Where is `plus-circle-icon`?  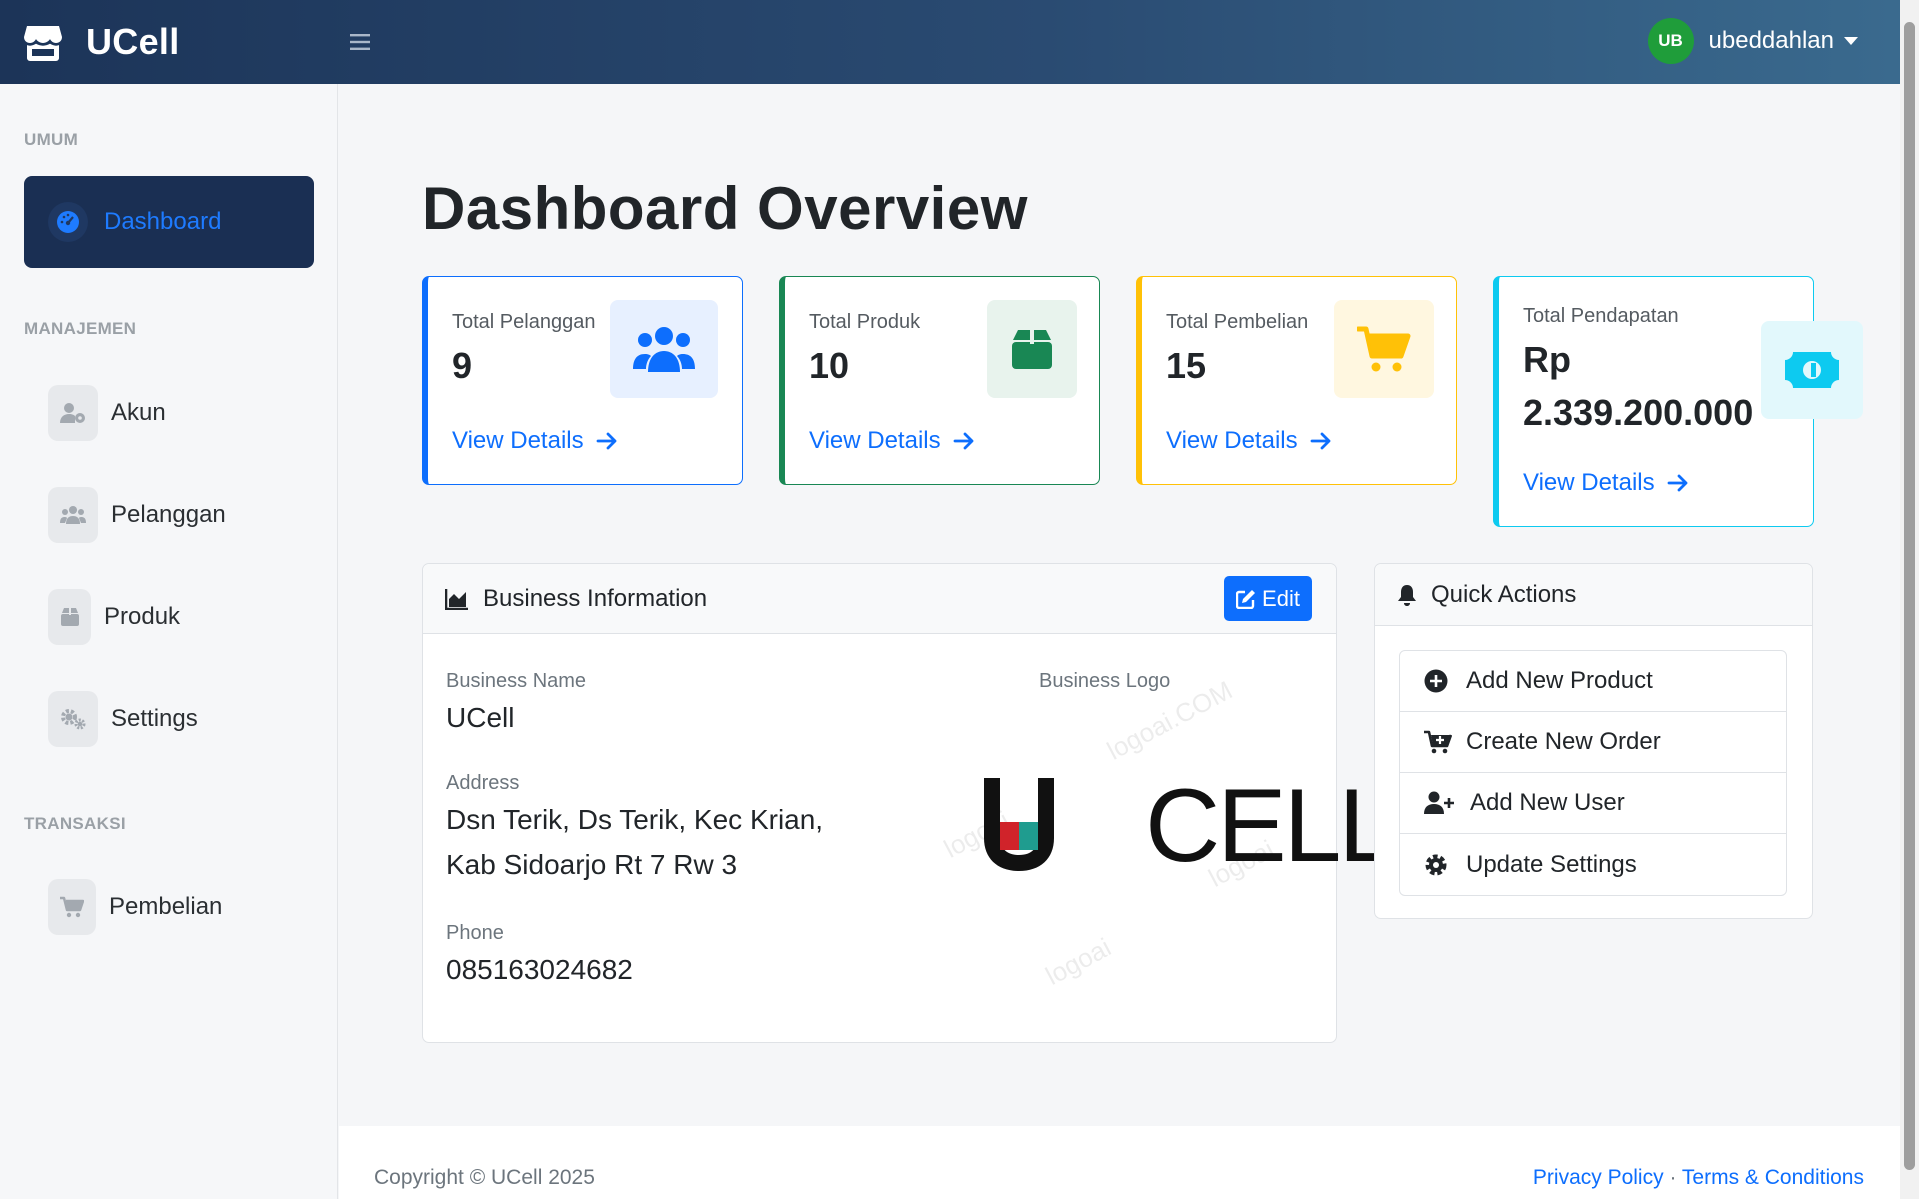 plus-circle-icon is located at coordinates (1436, 681).